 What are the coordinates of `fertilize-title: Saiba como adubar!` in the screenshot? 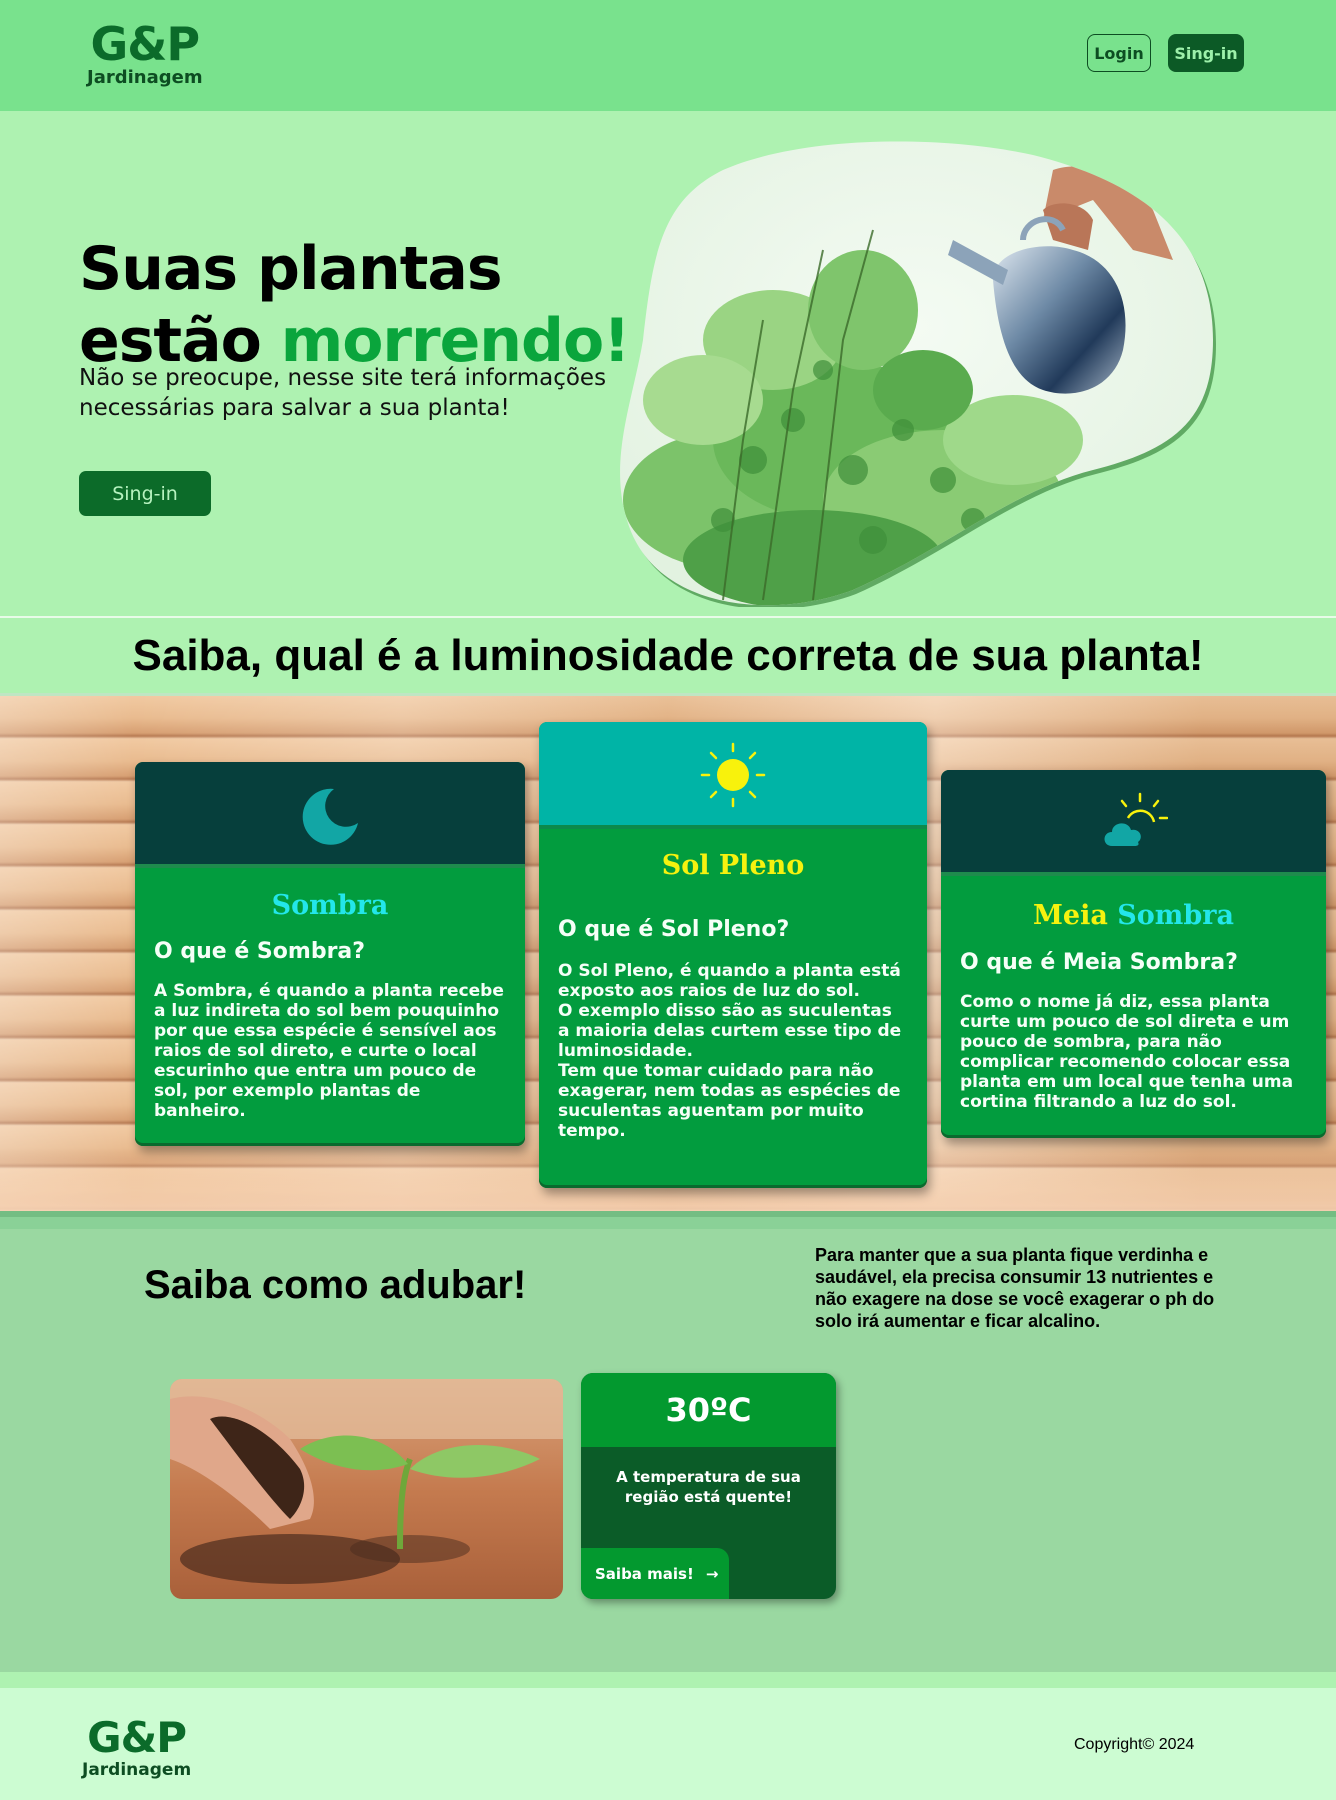 It's located at (335, 1285).